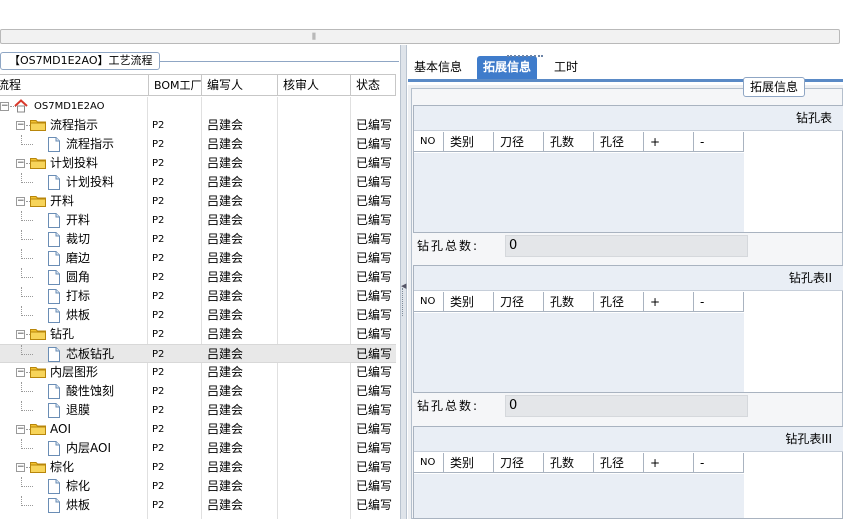  What do you see at coordinates (198, 429) in the screenshot?
I see `tree-row: − AOI P2 吕建会 已编写` at bounding box center [198, 429].